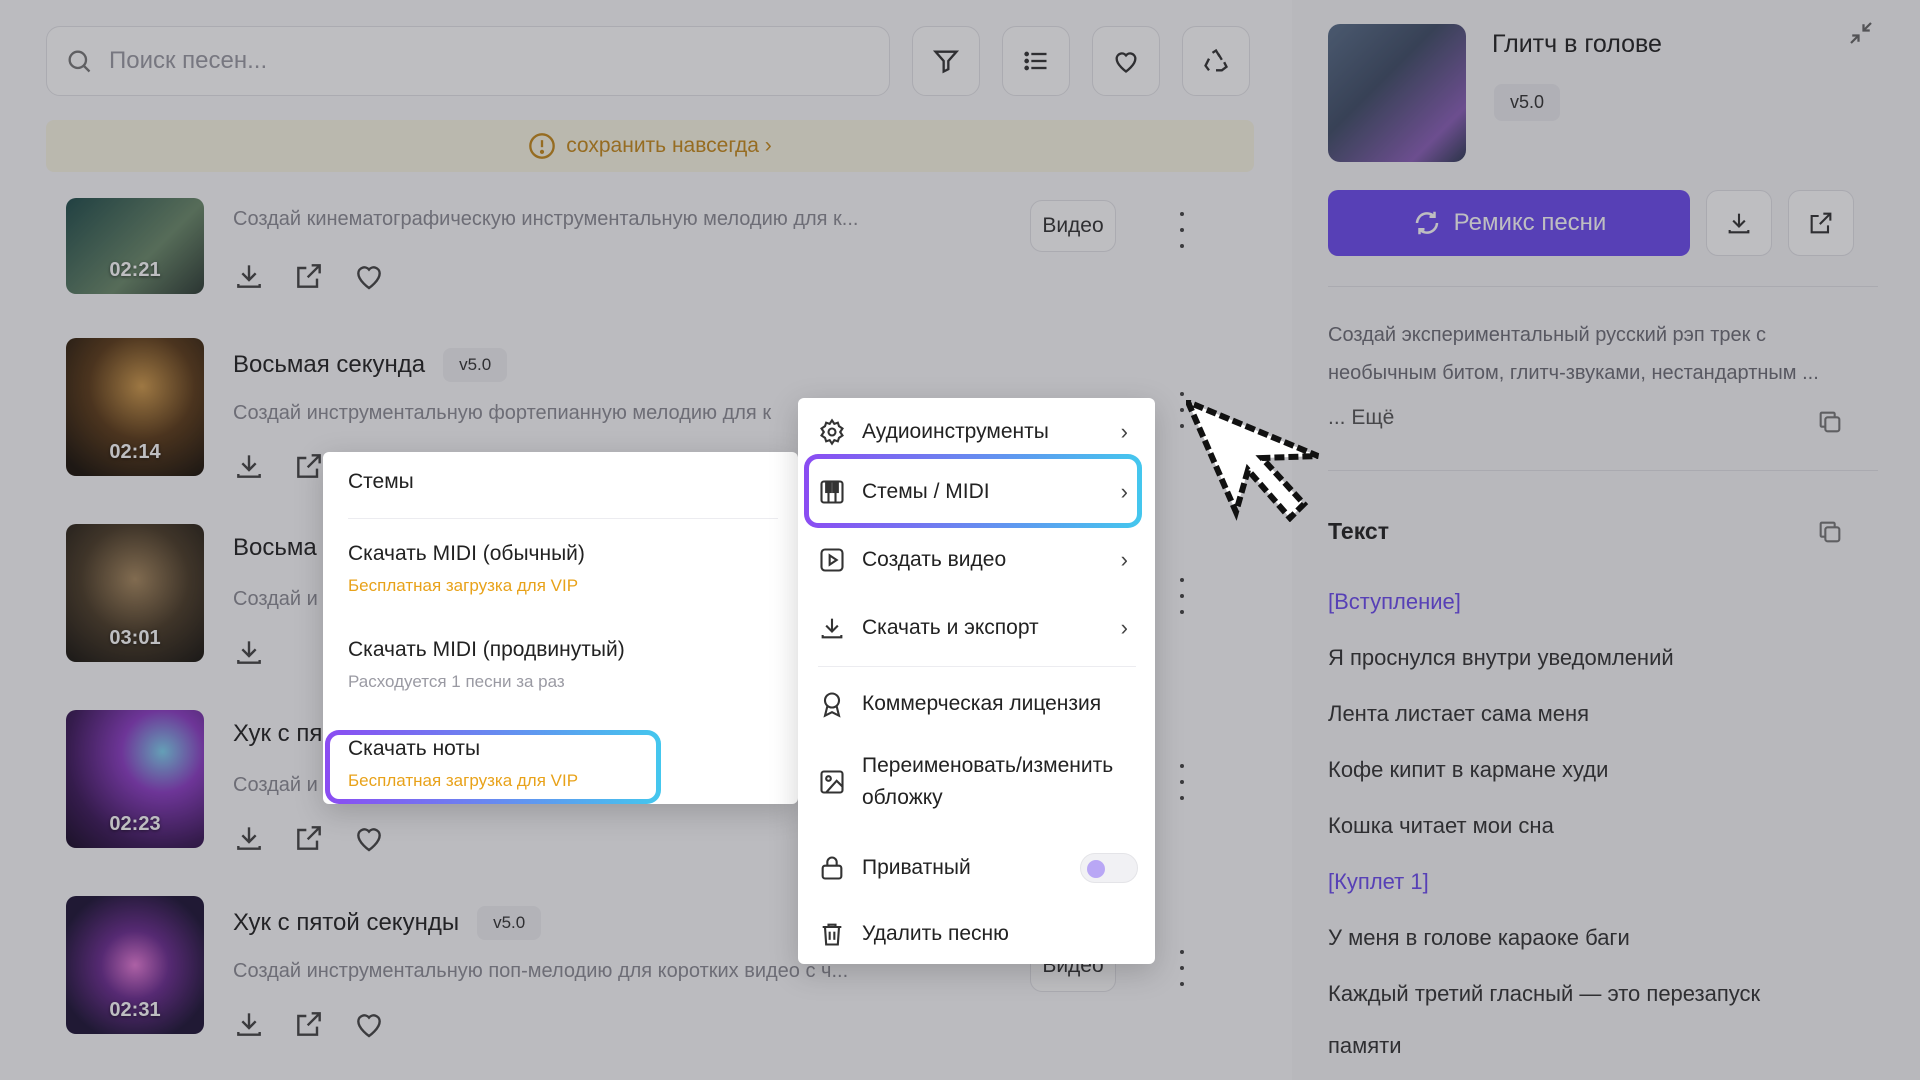 The width and height of the screenshot is (1920, 1080). What do you see at coordinates (935, 933) in the screenshot?
I see `menu-item-label: Удалить песню` at bounding box center [935, 933].